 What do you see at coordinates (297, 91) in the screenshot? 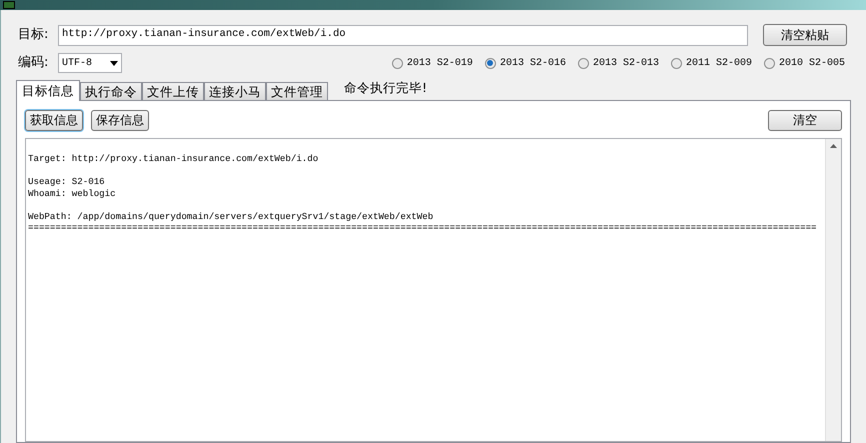
I see `tab: 文件管理` at bounding box center [297, 91].